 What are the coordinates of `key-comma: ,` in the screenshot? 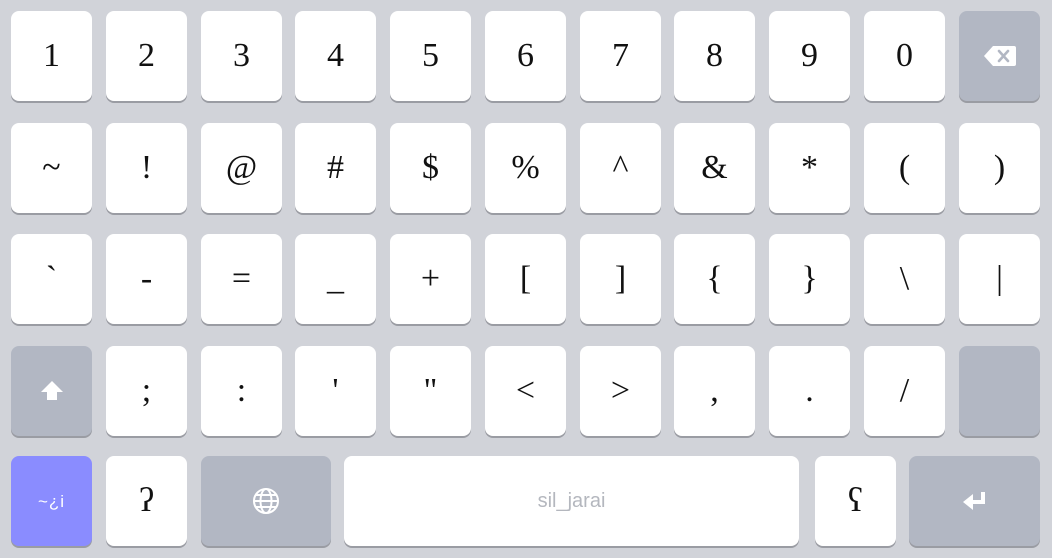 It's located at (714, 391).